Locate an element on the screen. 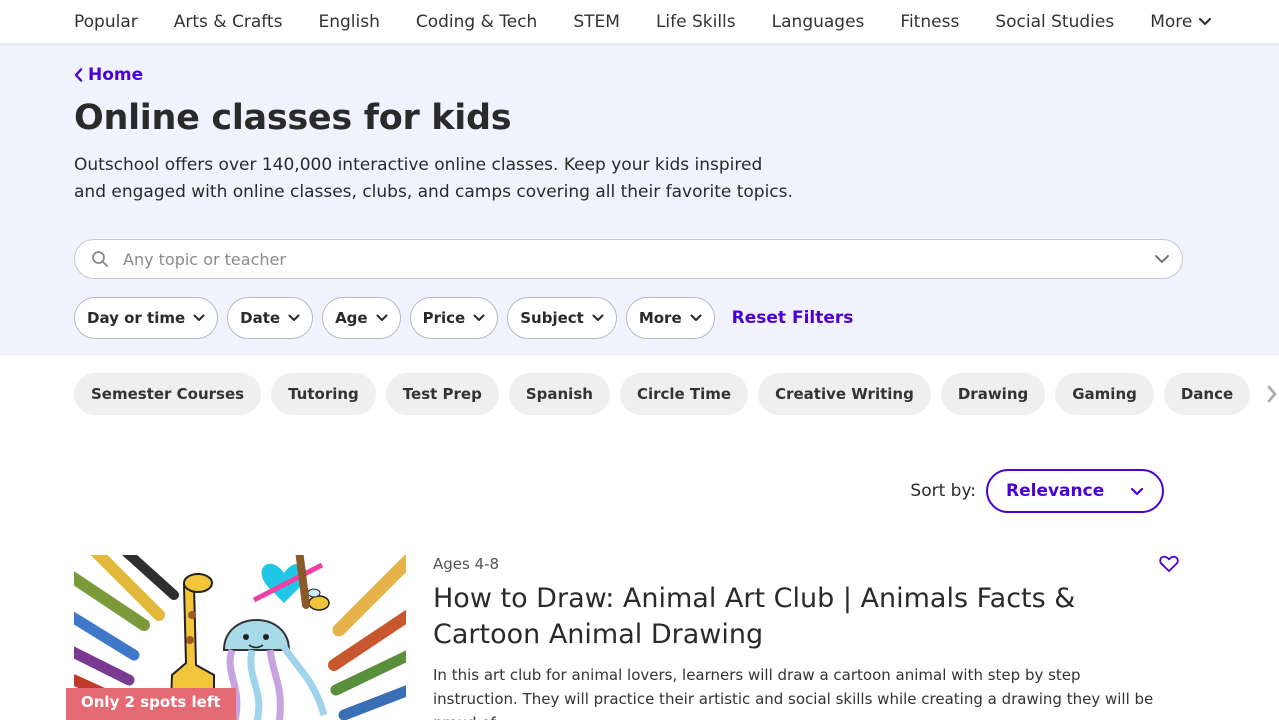 This screenshot has width=1279, height=720. class-ages: Ages 4-8 is located at coordinates (466, 564).